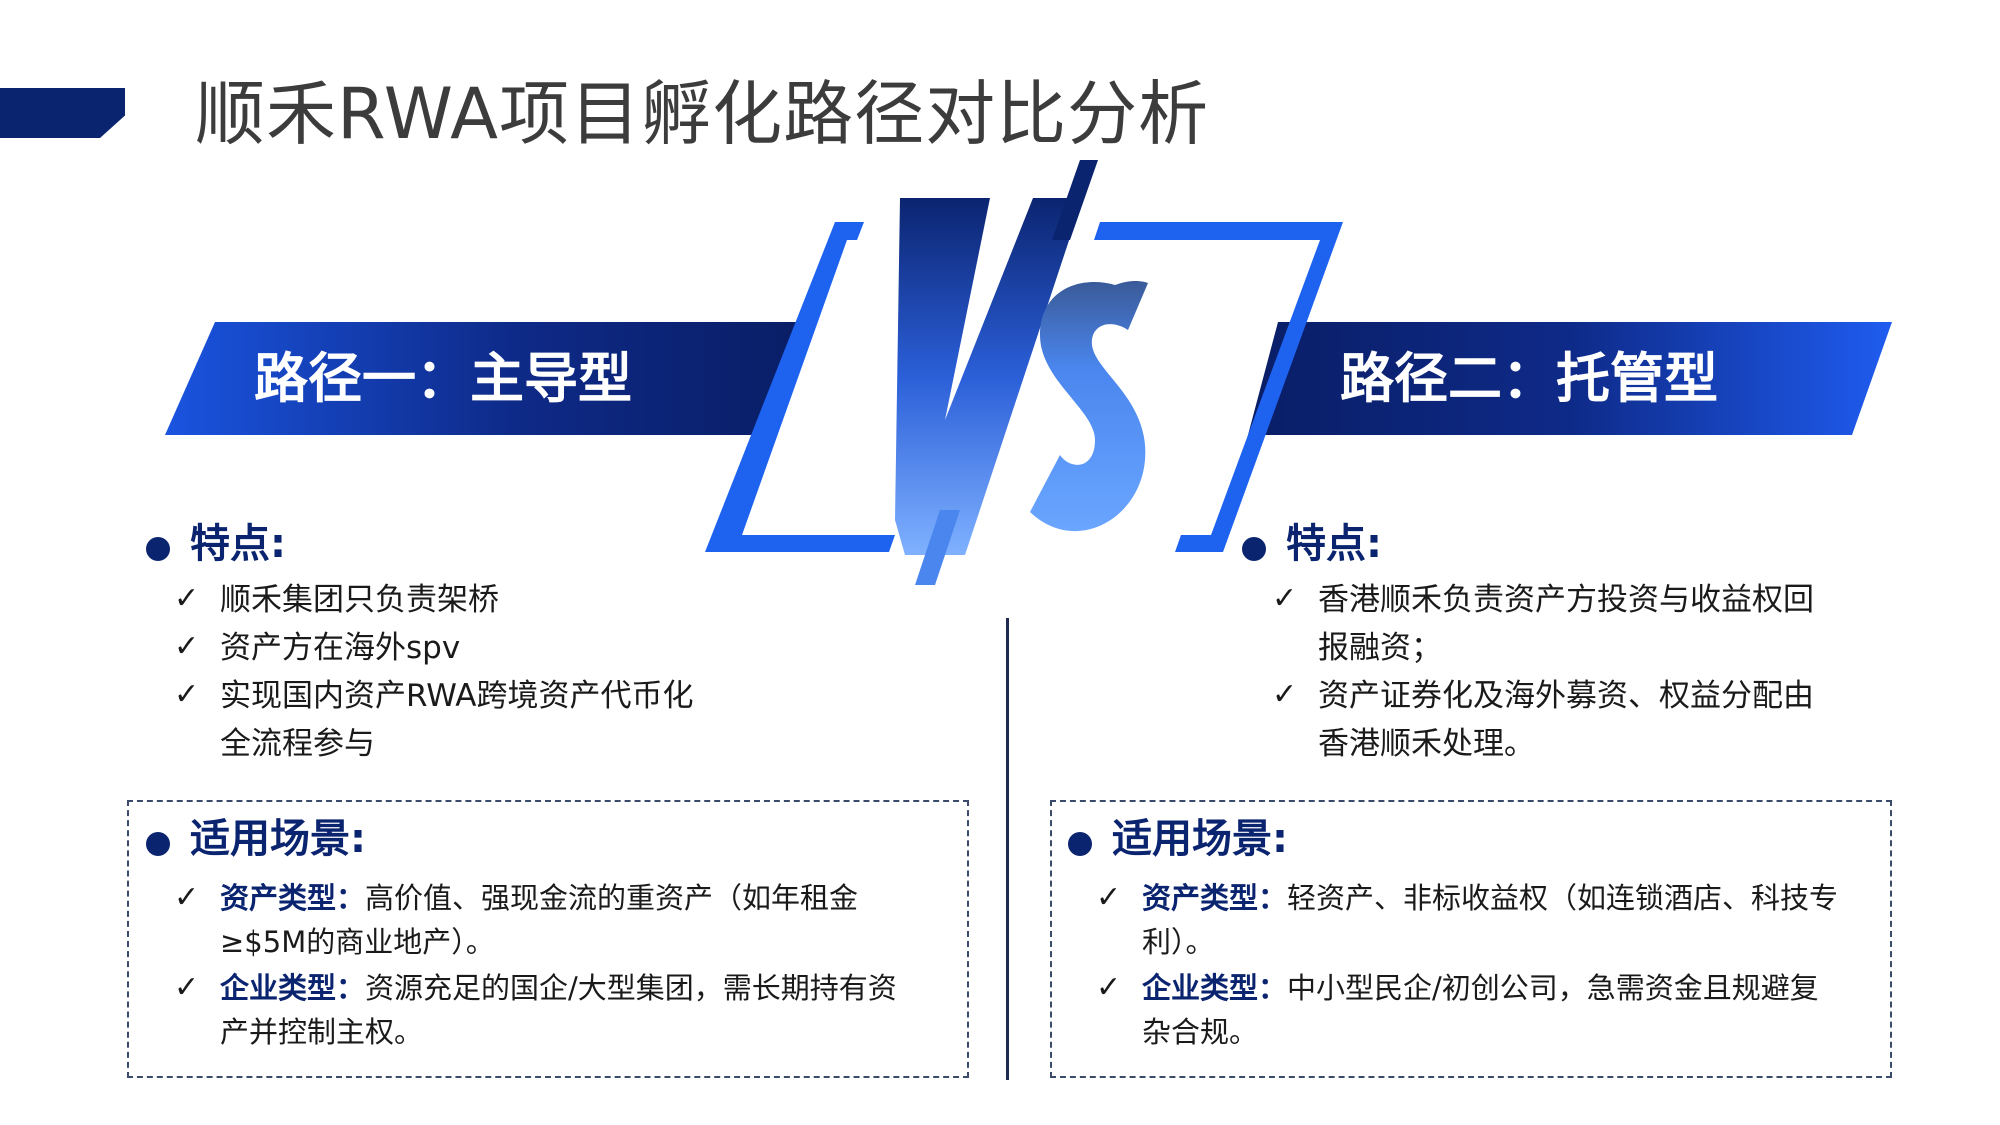 The height and width of the screenshot is (1125, 2000). I want to click on left-scenario-asset-line1: 资产类型：高价值、强现金流的重资产（如年租金, so click(539, 898).